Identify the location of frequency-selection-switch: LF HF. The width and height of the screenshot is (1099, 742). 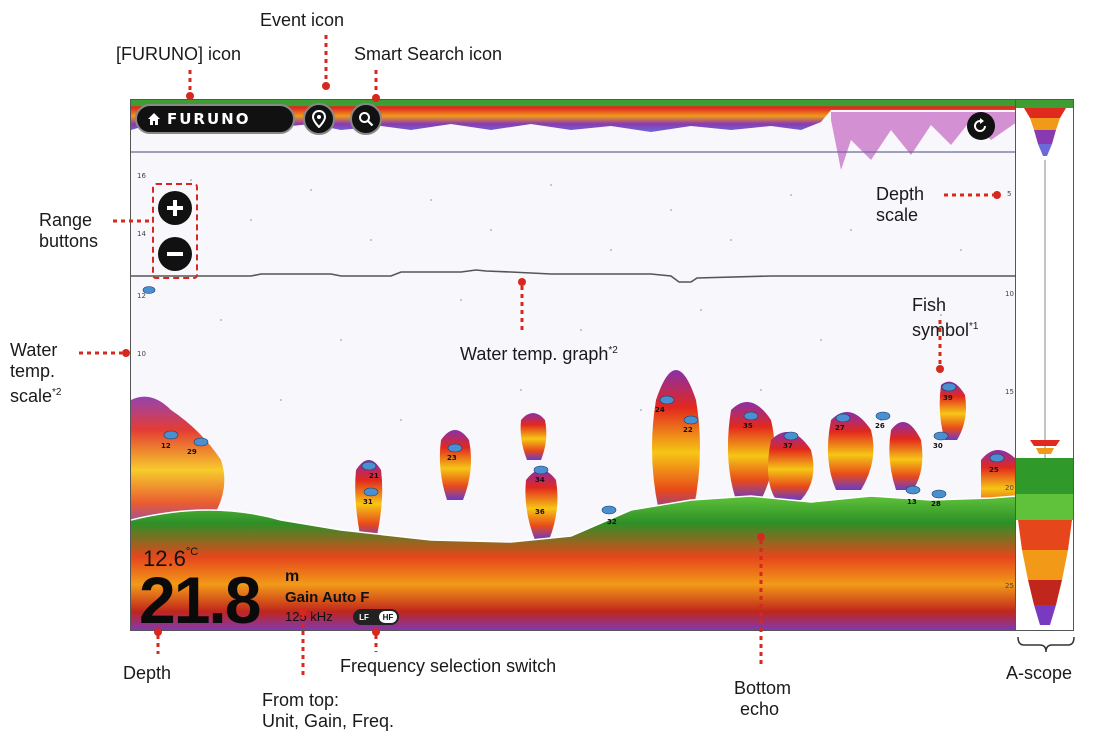
(376, 617).